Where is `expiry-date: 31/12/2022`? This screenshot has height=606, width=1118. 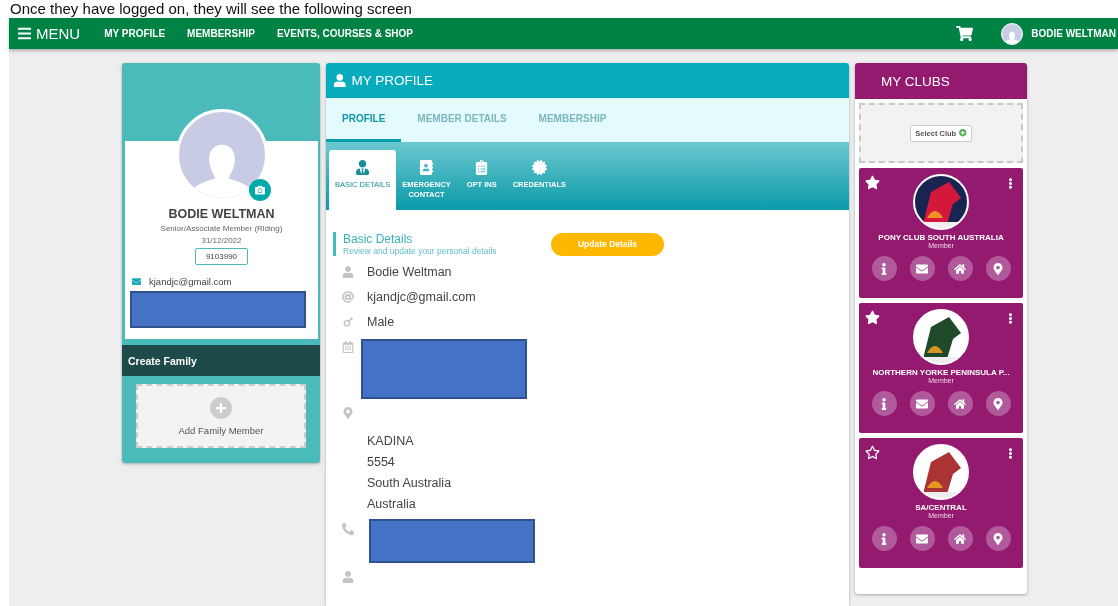 expiry-date: 31/12/2022 is located at coordinates (221, 240).